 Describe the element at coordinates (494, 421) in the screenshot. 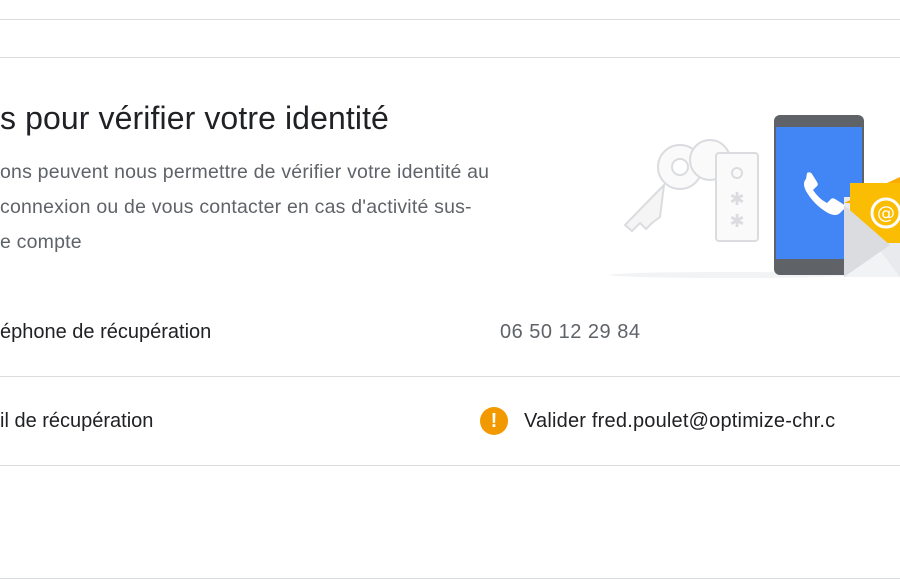

I see `warning-icon: !` at that location.